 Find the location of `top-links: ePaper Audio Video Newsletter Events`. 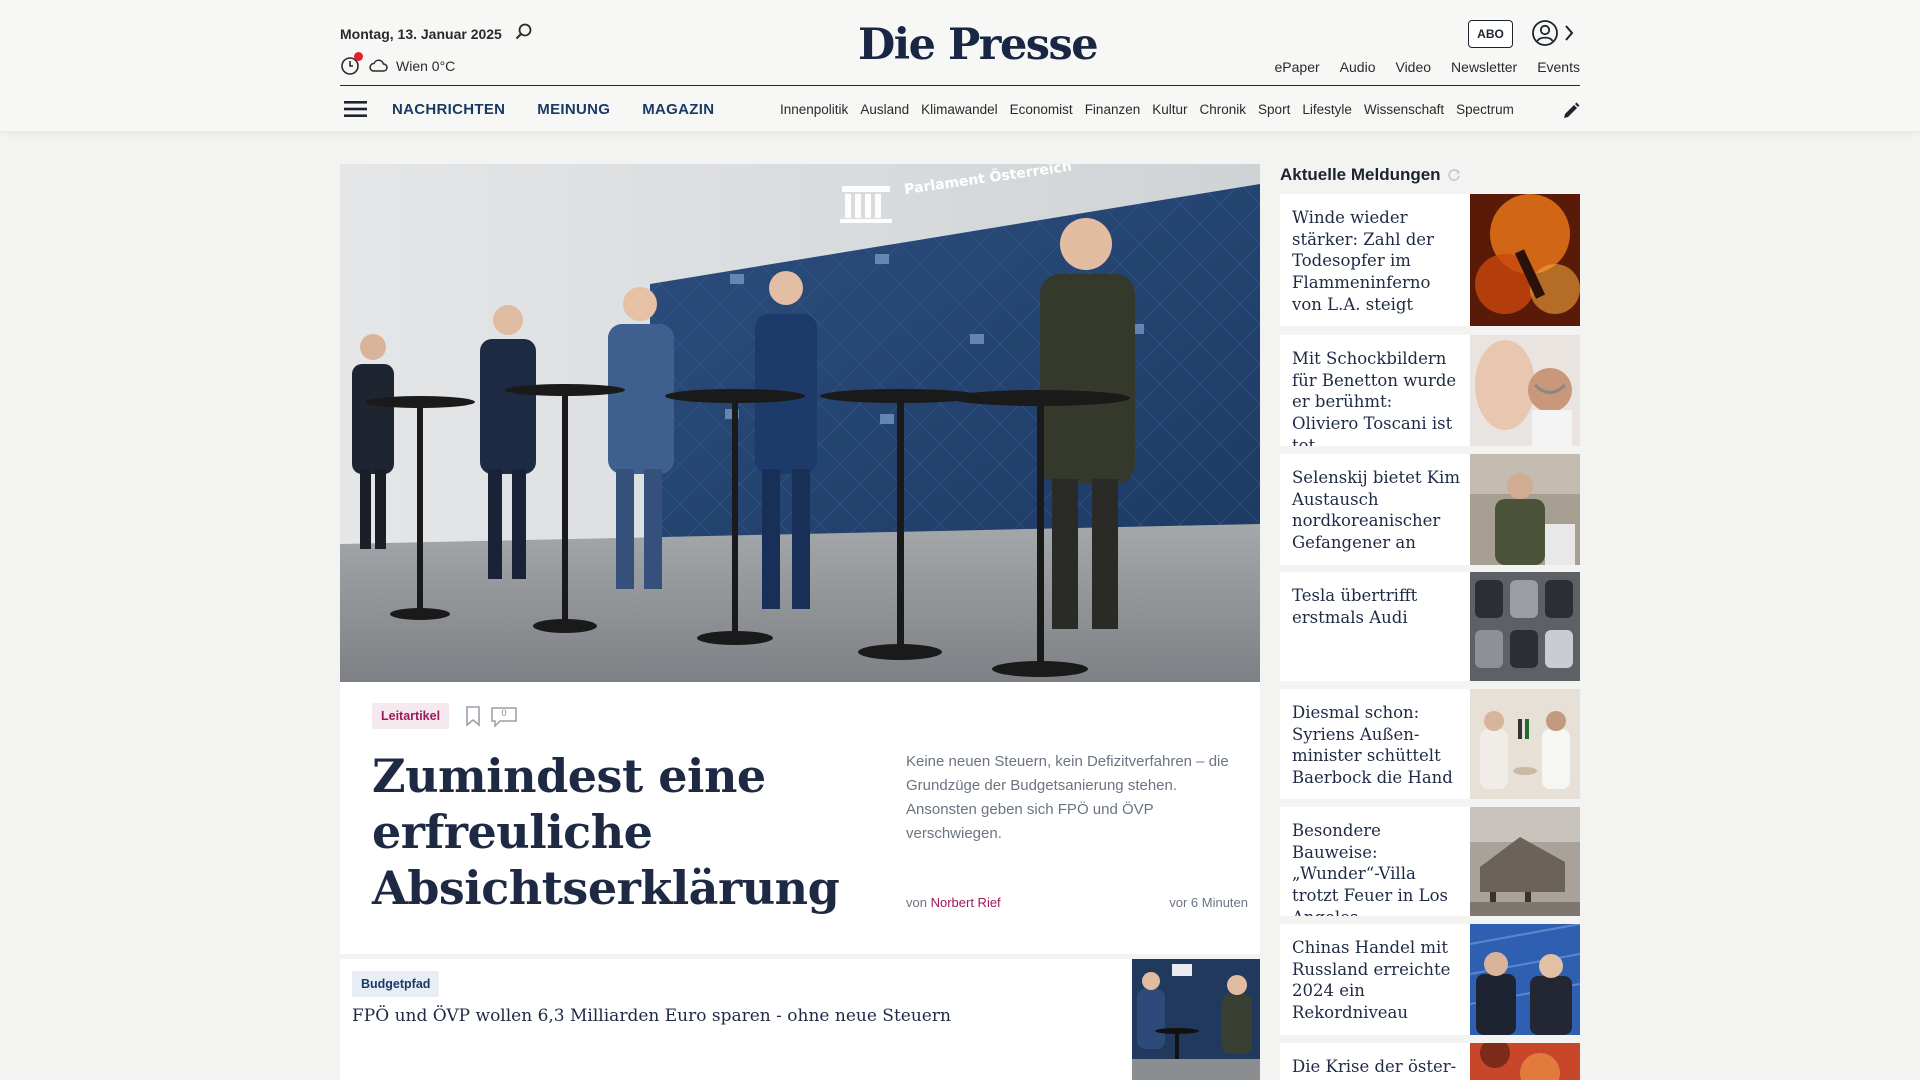

top-links: ePaper Audio Video Newsletter Events is located at coordinates (1427, 67).